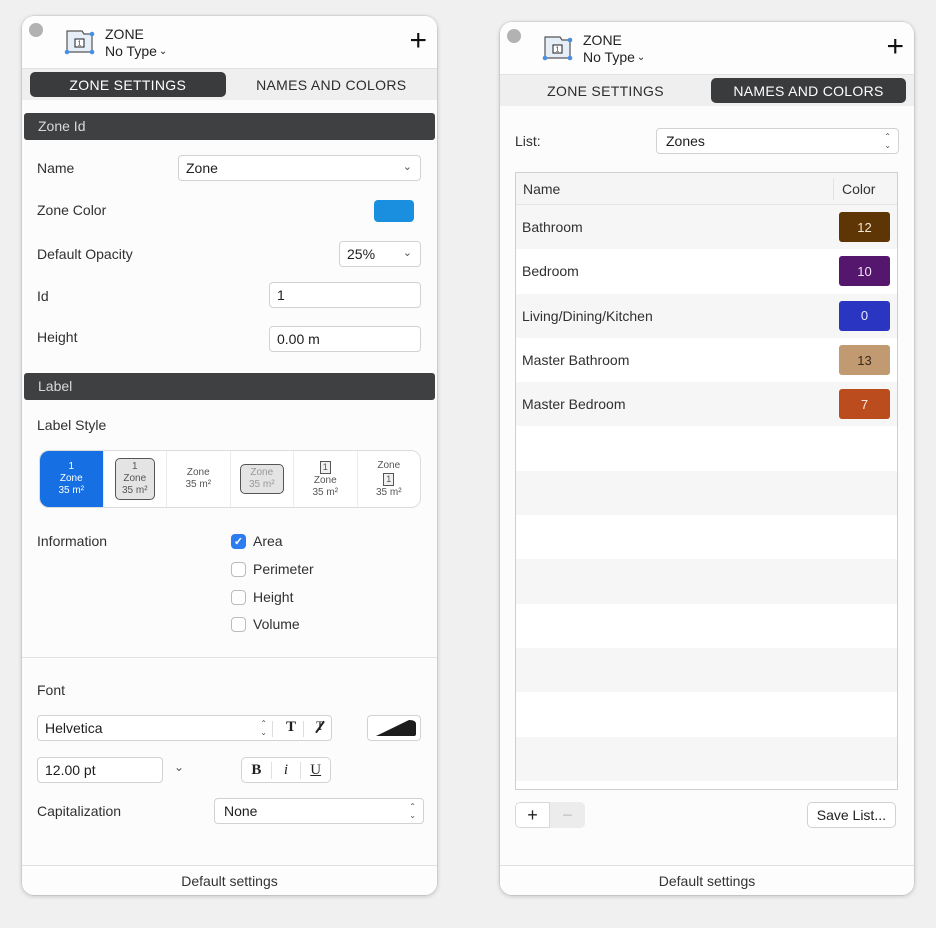  Describe the element at coordinates (864, 315) in the screenshot. I see `color-chip: 0` at that location.